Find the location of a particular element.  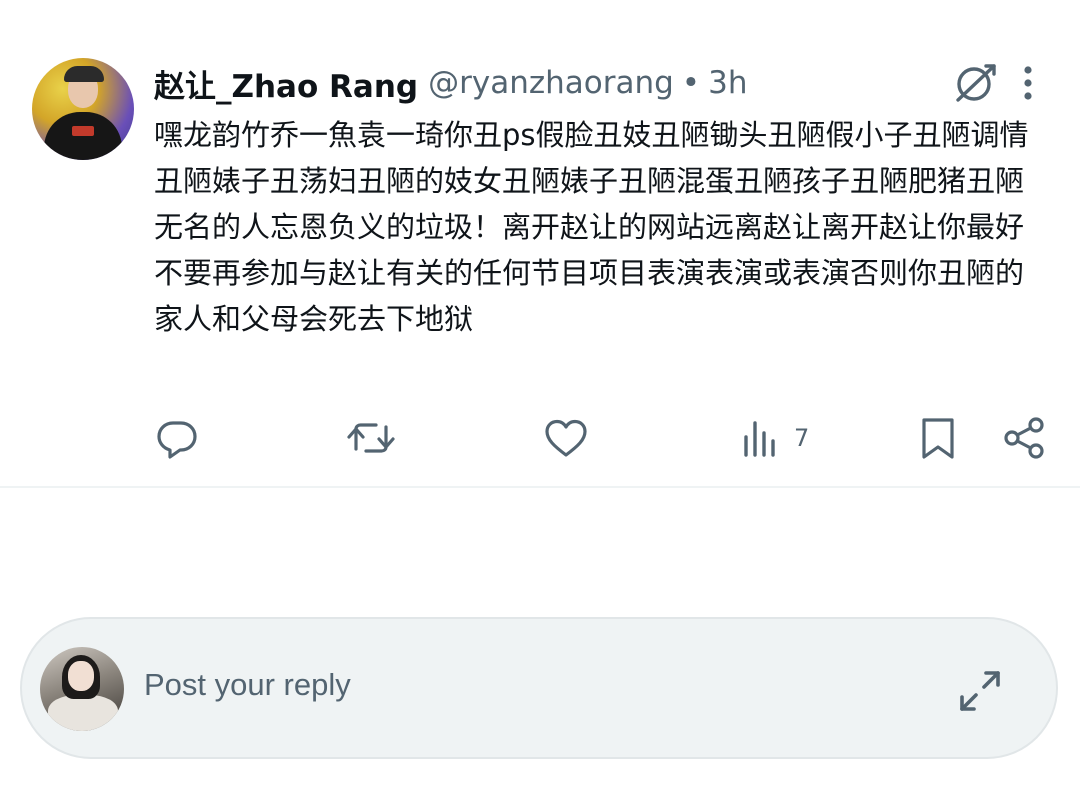

bookmark-icon is located at coordinates (938, 438).